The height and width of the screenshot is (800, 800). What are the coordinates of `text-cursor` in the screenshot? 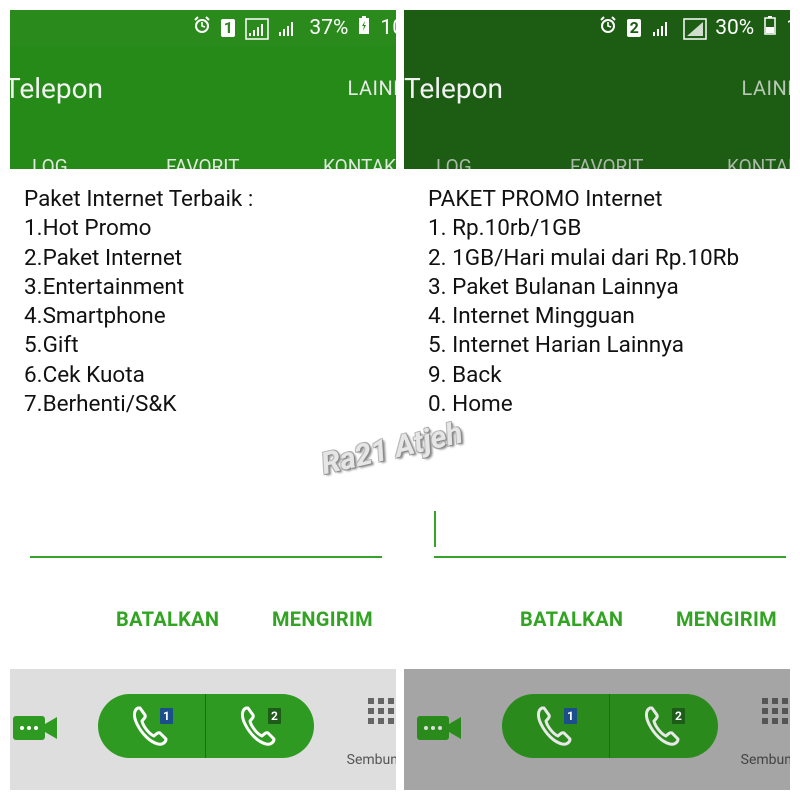 It's located at (435, 529).